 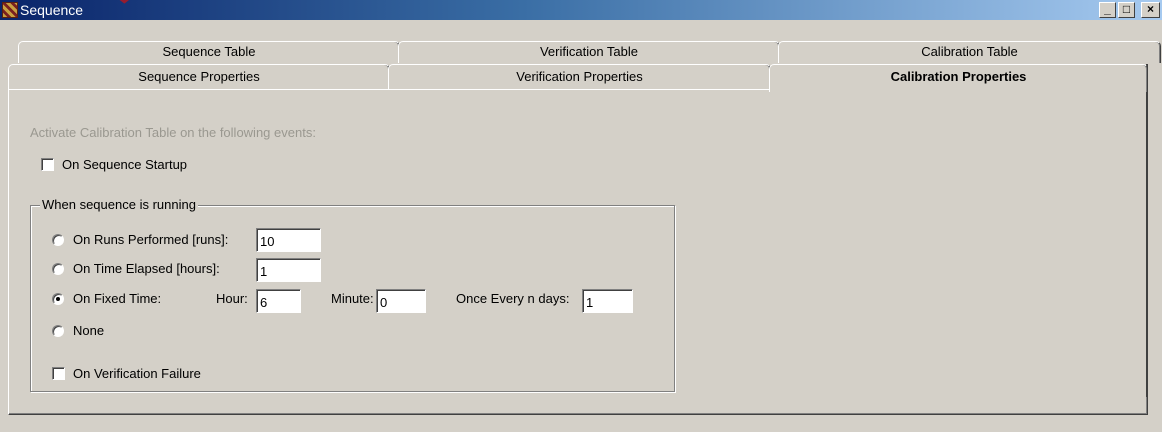 What do you see at coordinates (146, 268) in the screenshot?
I see `time-elapsed-label: On Time Elapsed [hours]:` at bounding box center [146, 268].